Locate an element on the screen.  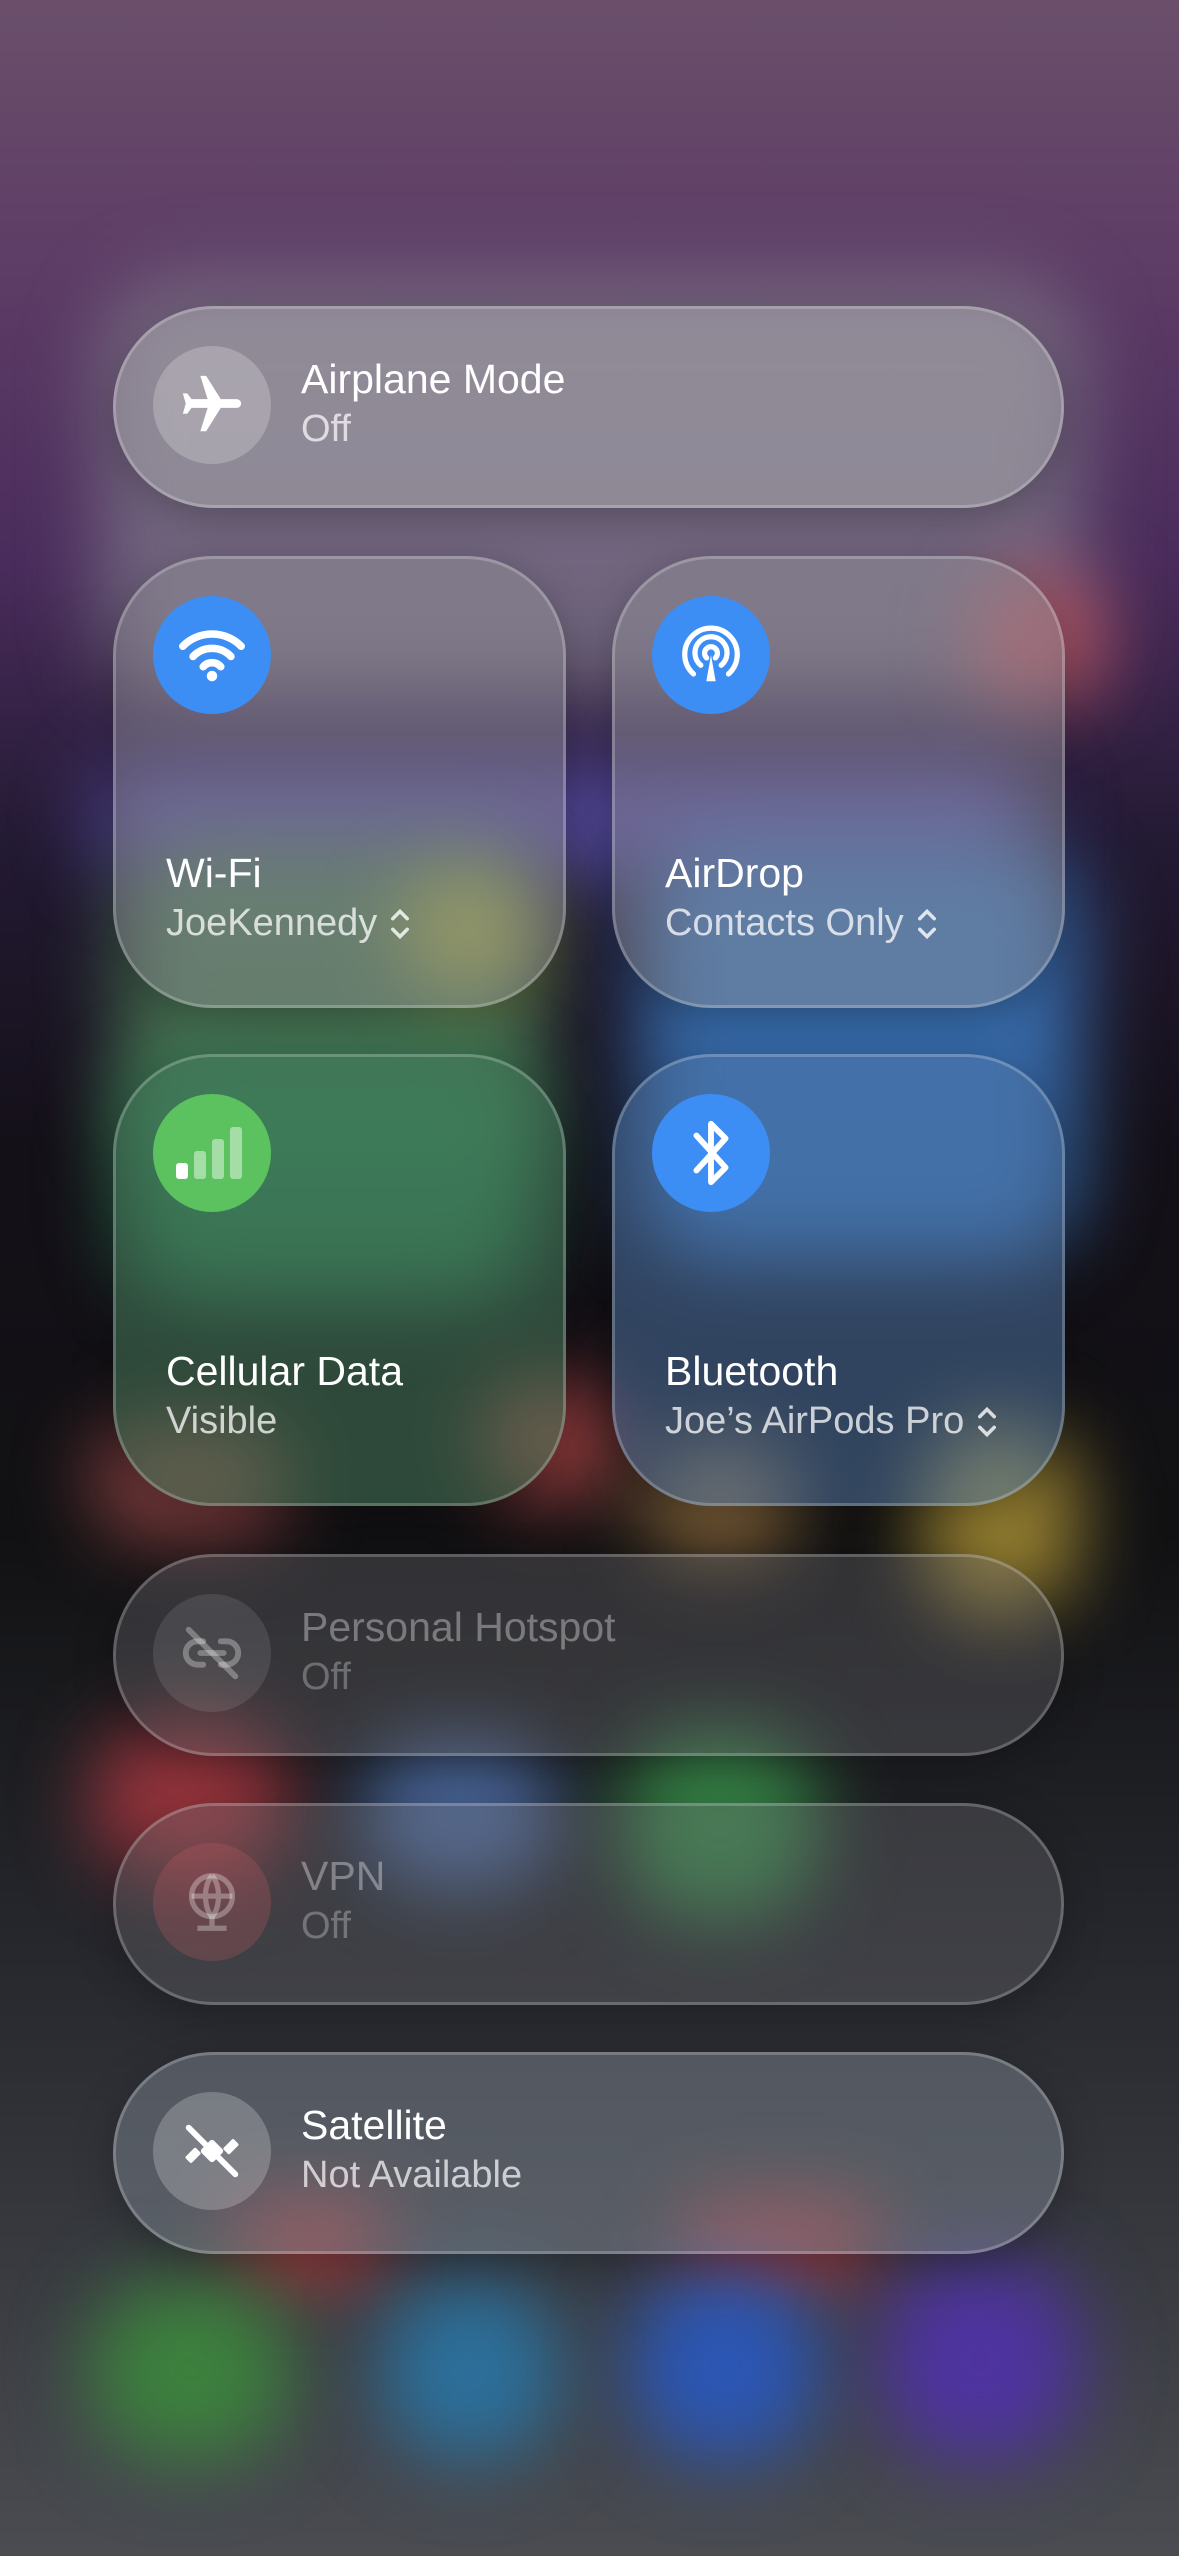
bluetooth-icon is located at coordinates (711, 1153).